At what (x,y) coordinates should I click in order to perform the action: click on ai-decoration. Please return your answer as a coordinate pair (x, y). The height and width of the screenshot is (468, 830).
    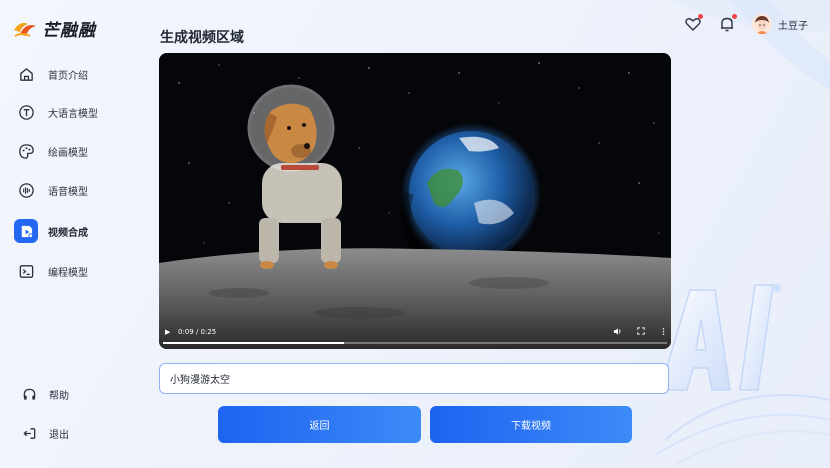
    Looking at the image, I should click on (742, 375).